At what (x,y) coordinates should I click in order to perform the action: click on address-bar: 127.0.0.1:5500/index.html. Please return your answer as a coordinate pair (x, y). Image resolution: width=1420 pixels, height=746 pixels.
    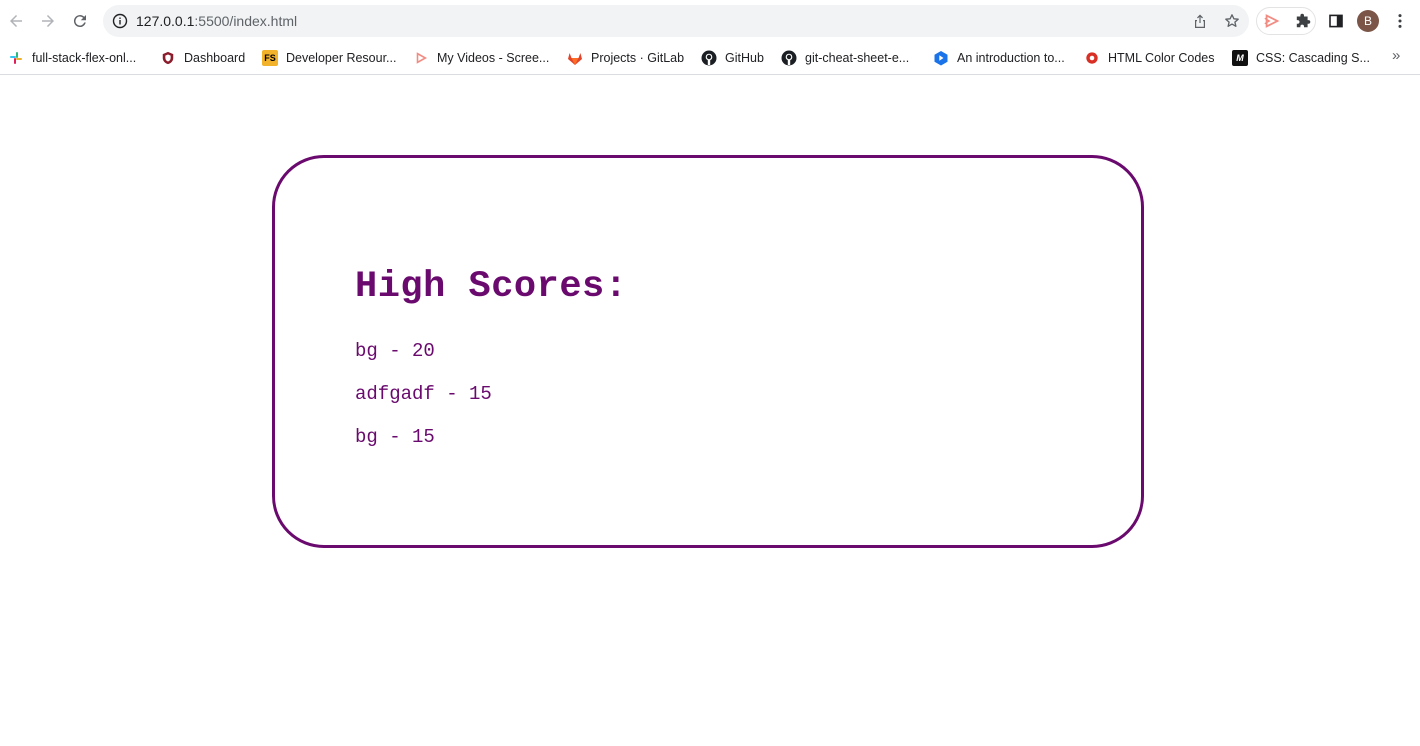
    Looking at the image, I should click on (676, 21).